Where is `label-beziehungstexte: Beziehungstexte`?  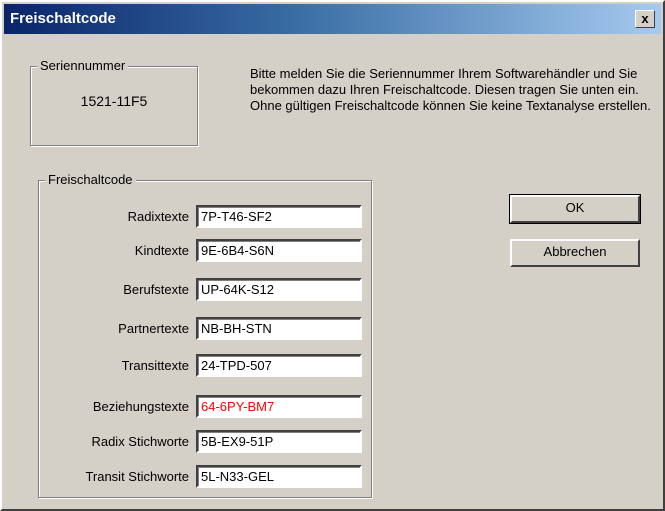 label-beziehungstexte: Beziehungstexte is located at coordinates (140, 406).